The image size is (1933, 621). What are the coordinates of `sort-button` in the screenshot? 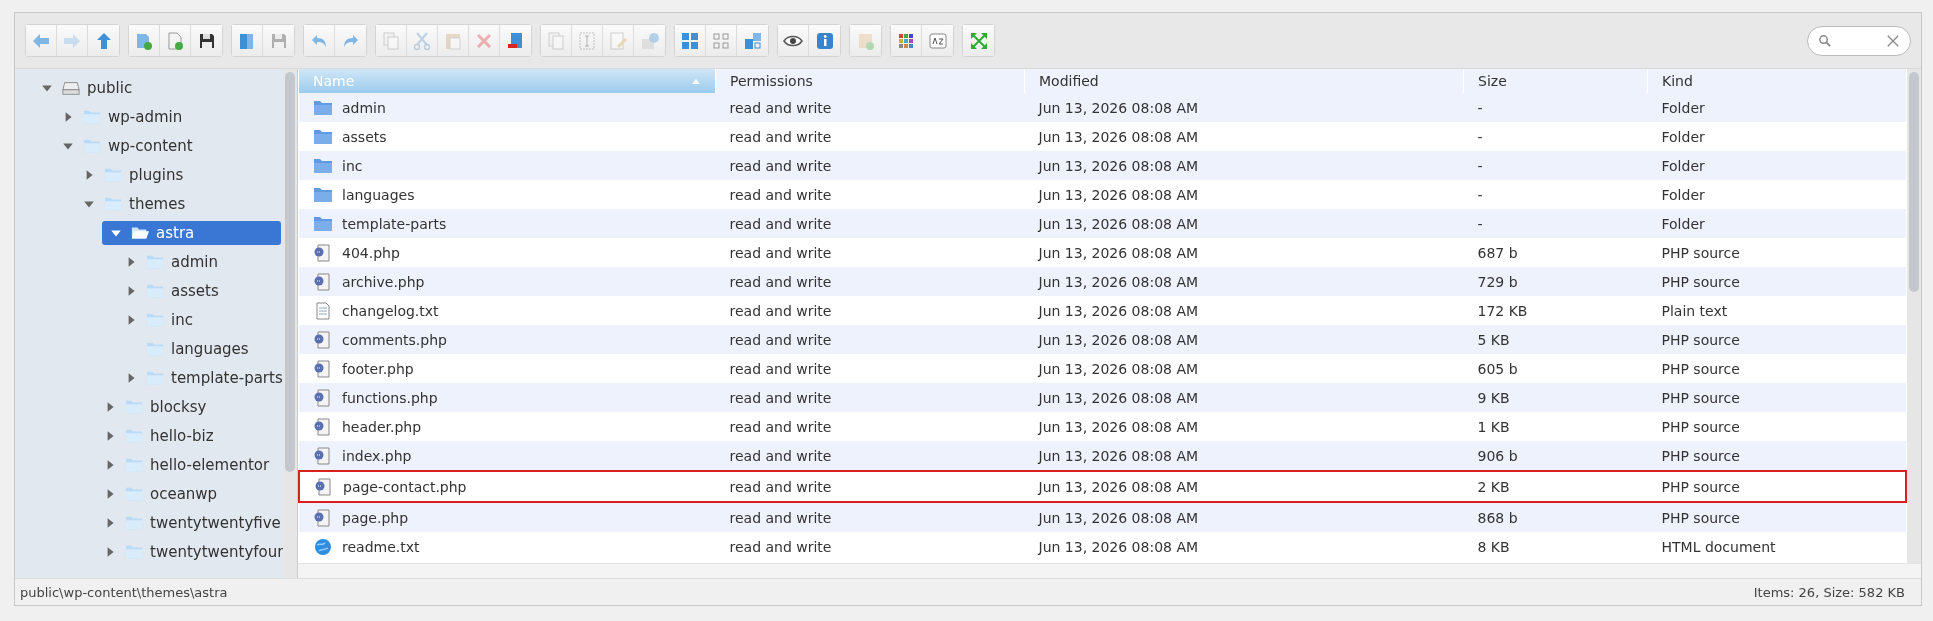 It's located at (937, 40).